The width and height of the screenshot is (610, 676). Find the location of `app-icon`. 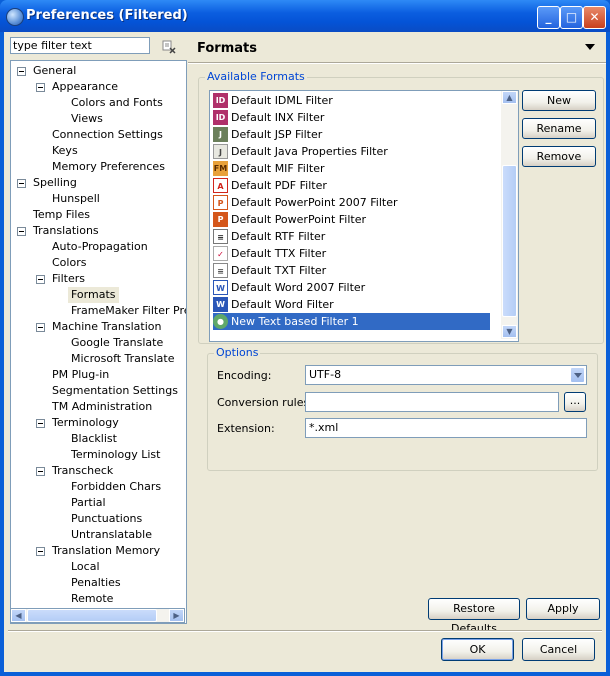

app-icon is located at coordinates (15, 17).